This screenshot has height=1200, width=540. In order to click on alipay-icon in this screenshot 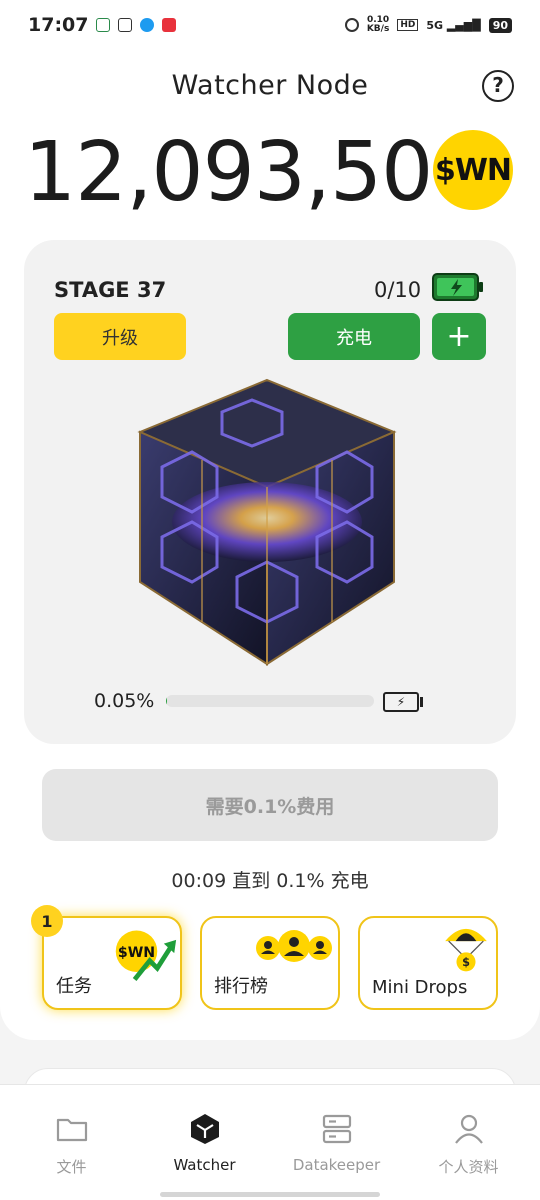, I will do `click(125, 25)`.